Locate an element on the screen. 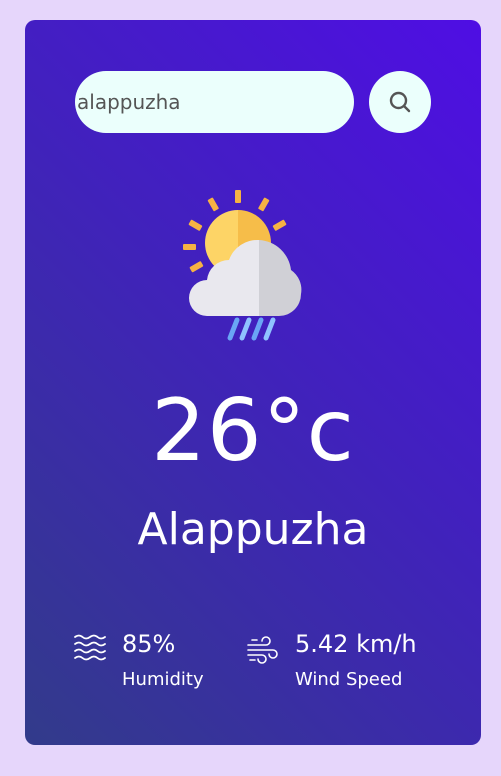  search-button is located at coordinates (400, 102).